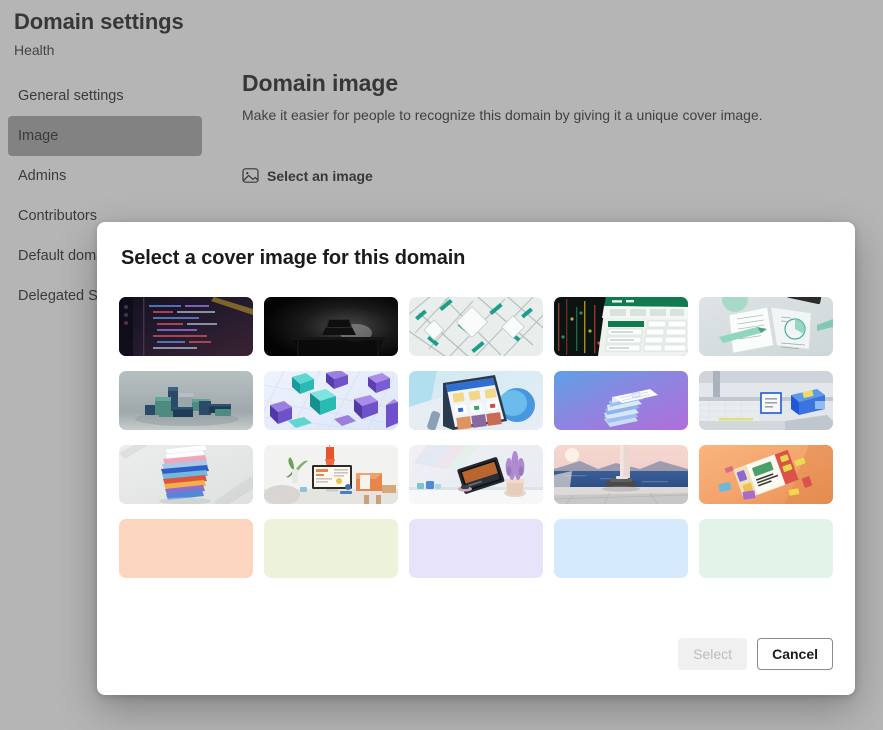 The image size is (883, 730). I want to click on dialog-footer: Select Cancel, so click(755, 654).